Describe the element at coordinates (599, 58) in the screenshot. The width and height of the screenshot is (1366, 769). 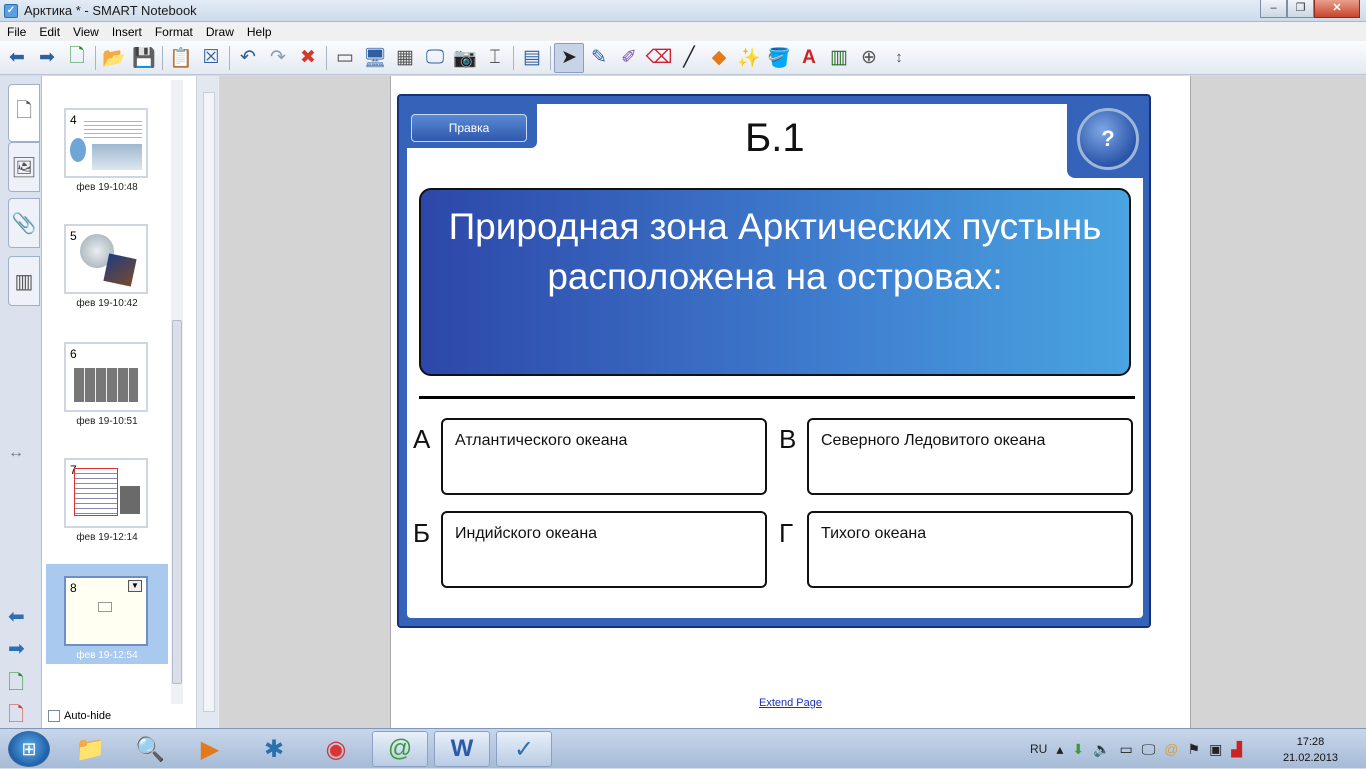
I see `pen-icon: ✎` at that location.